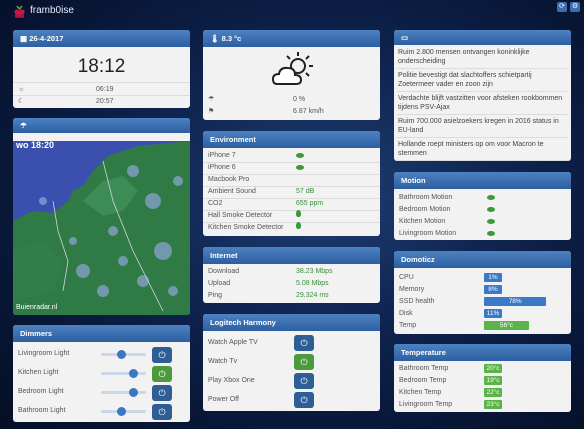 This screenshot has width=584, height=429. What do you see at coordinates (240, 215) in the screenshot?
I see `environment-label: Hall Smoke Detector` at bounding box center [240, 215].